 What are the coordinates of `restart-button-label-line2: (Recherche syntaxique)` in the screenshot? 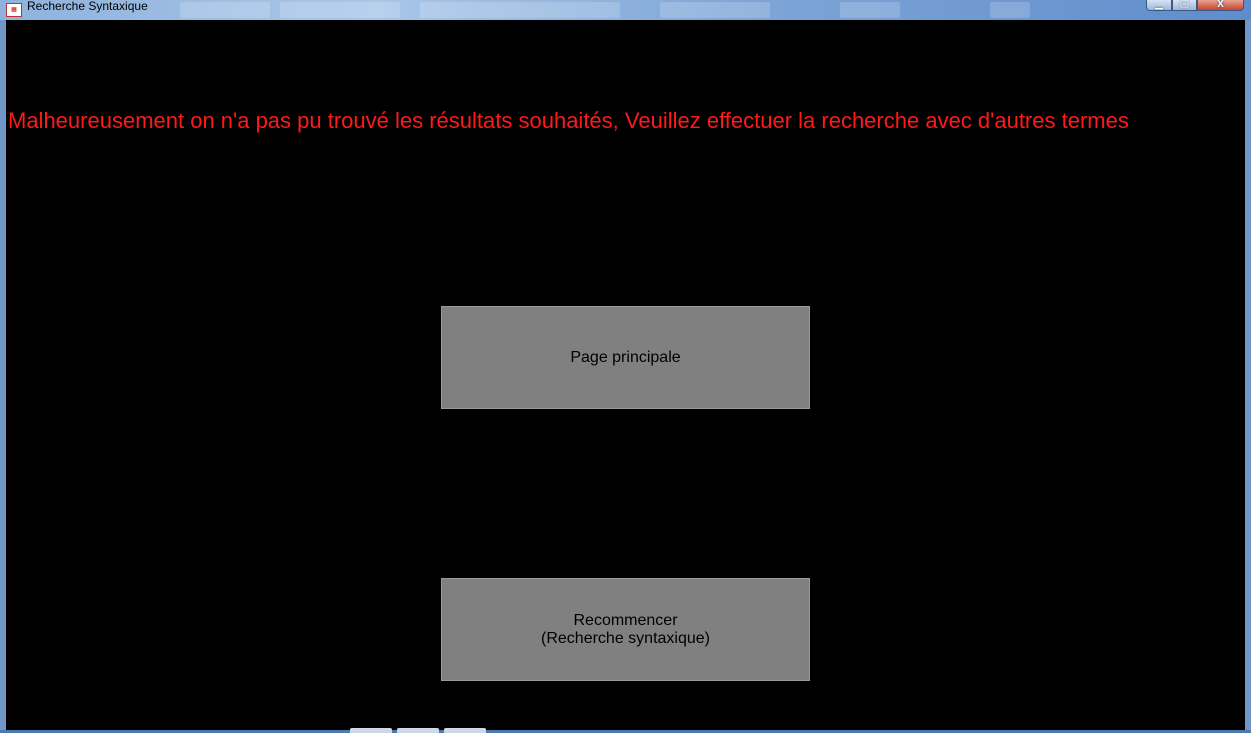 It's located at (625, 638).